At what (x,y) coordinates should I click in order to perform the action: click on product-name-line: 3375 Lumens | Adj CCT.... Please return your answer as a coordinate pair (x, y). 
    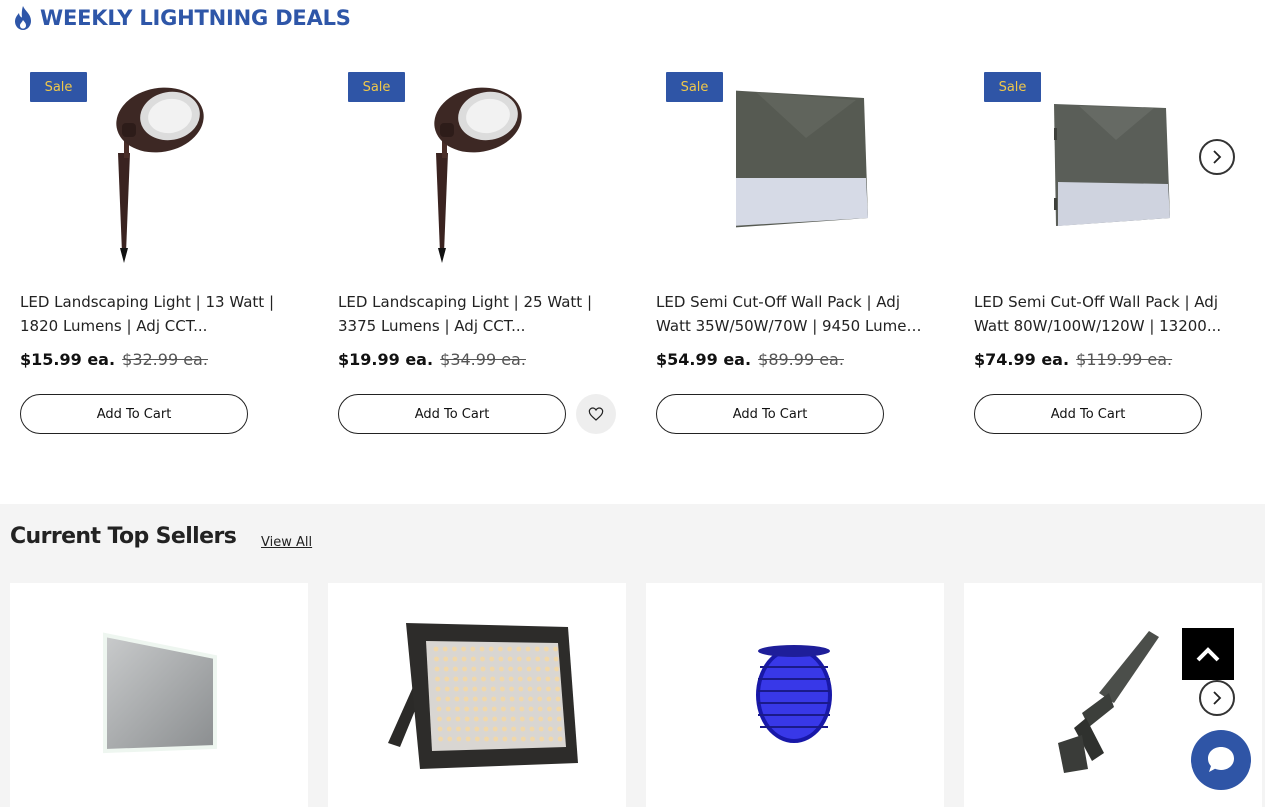
    Looking at the image, I should click on (473, 326).